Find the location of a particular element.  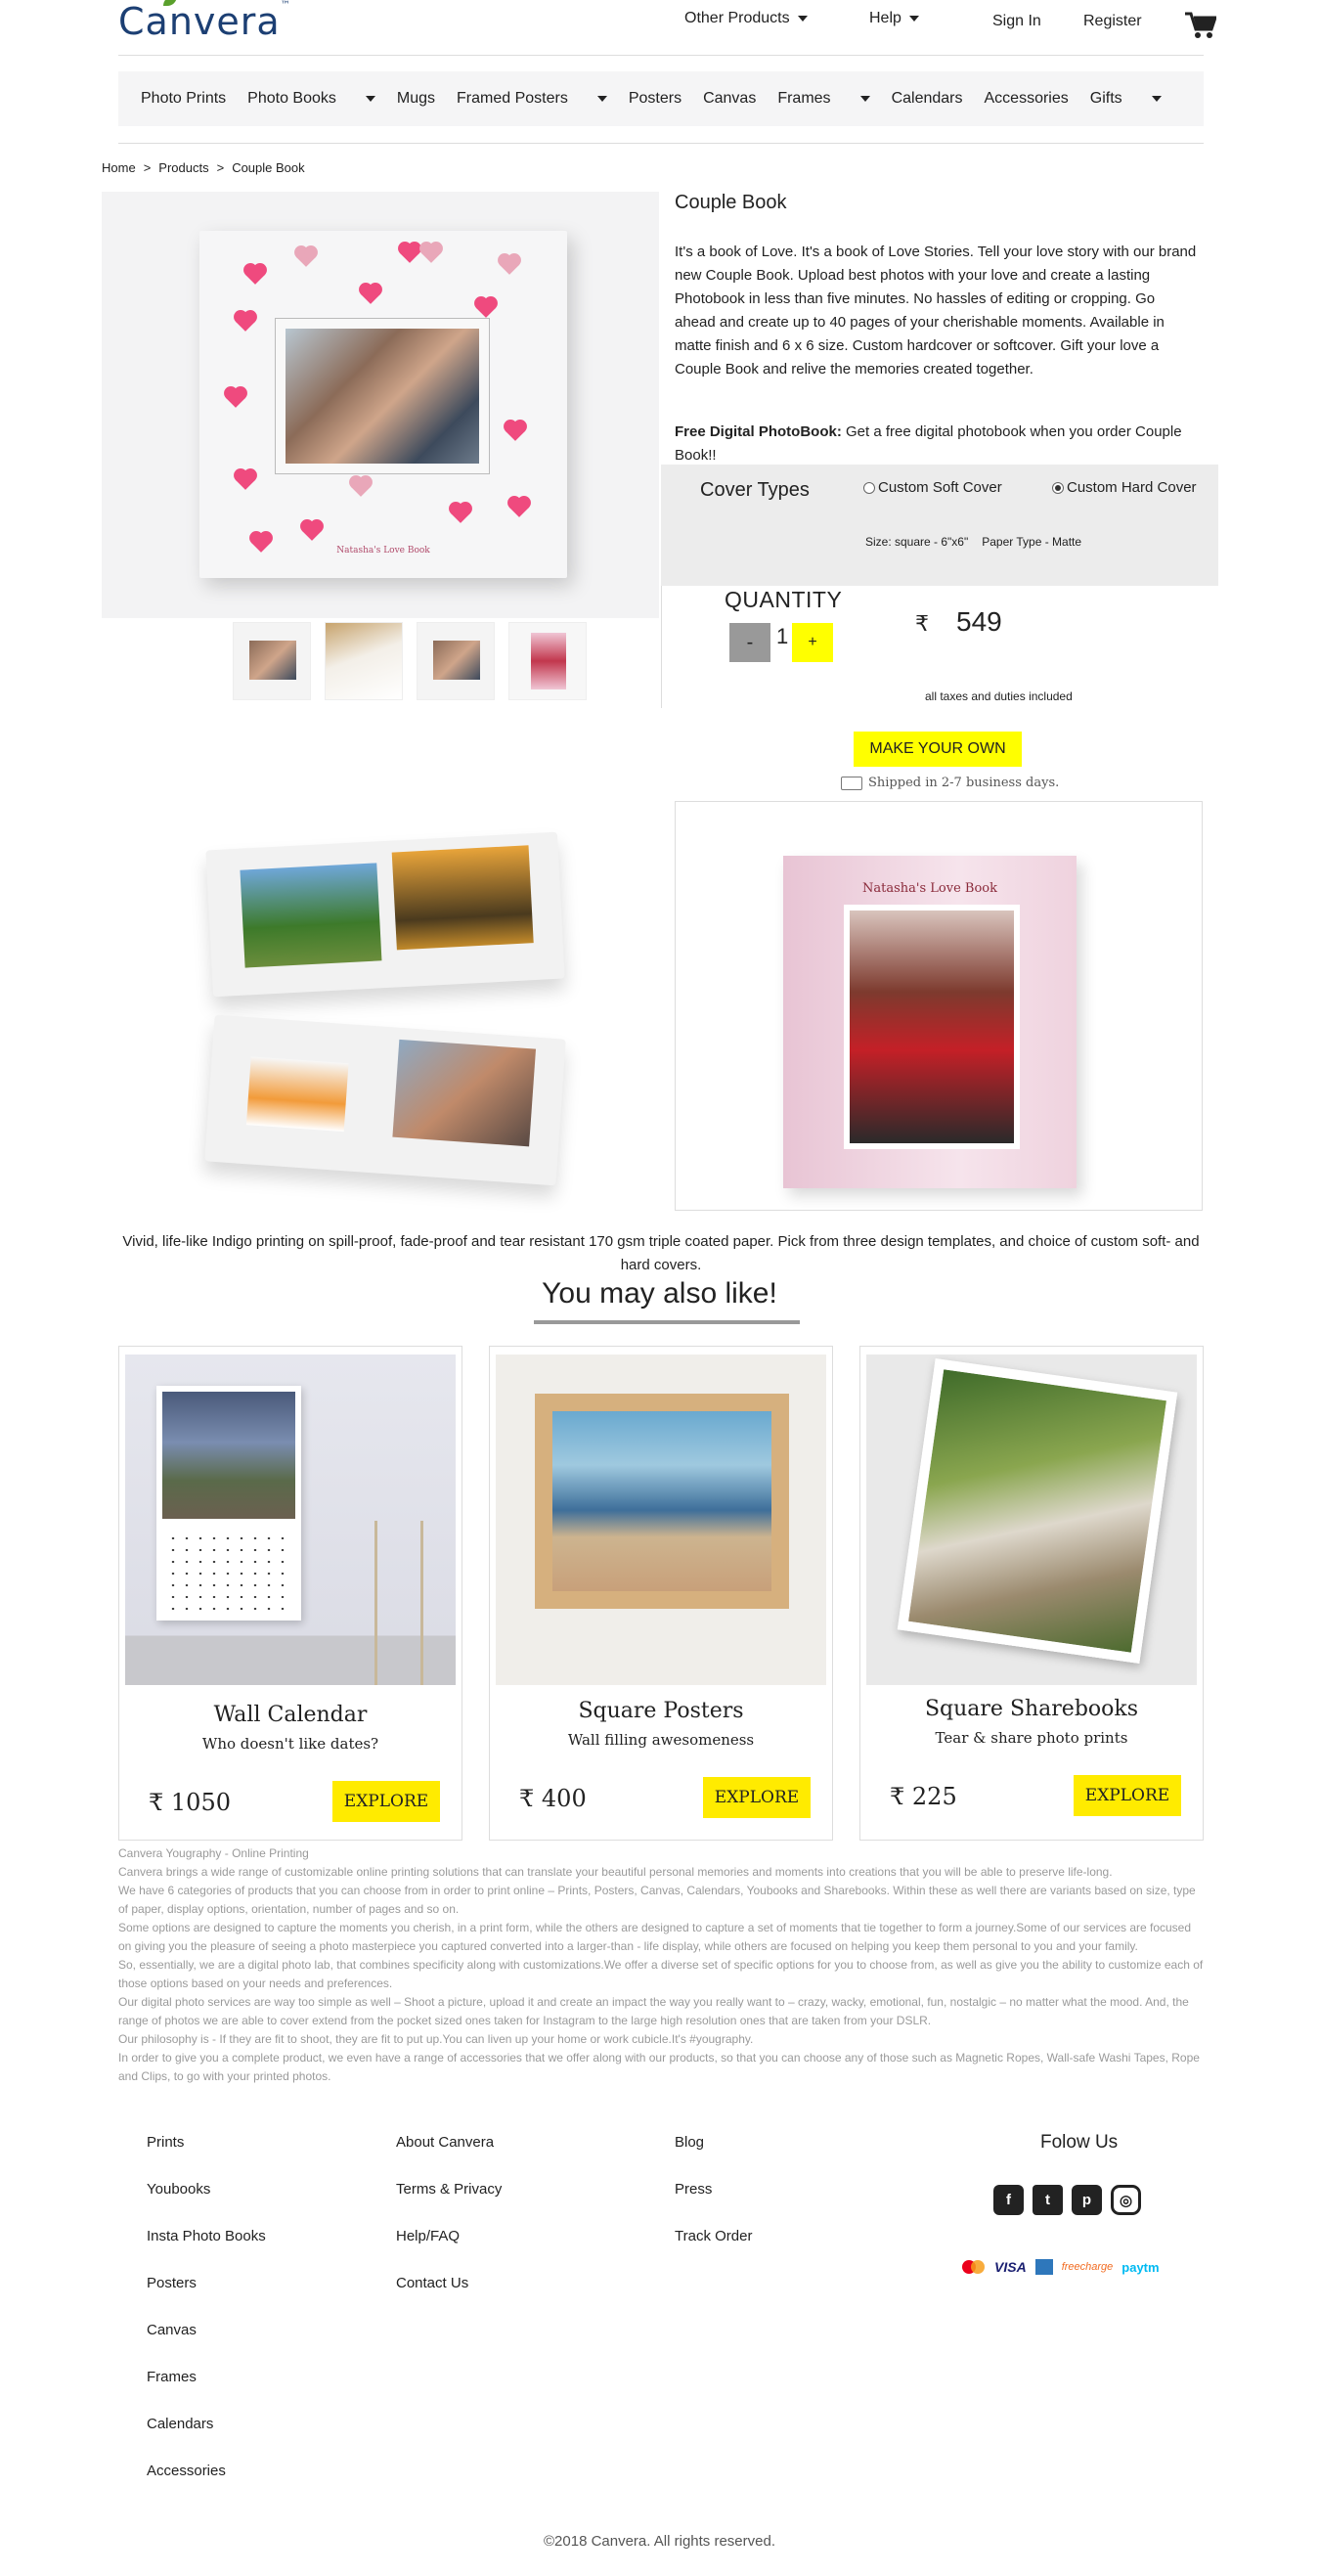

footer-link: Accessories is located at coordinates (206, 2486).